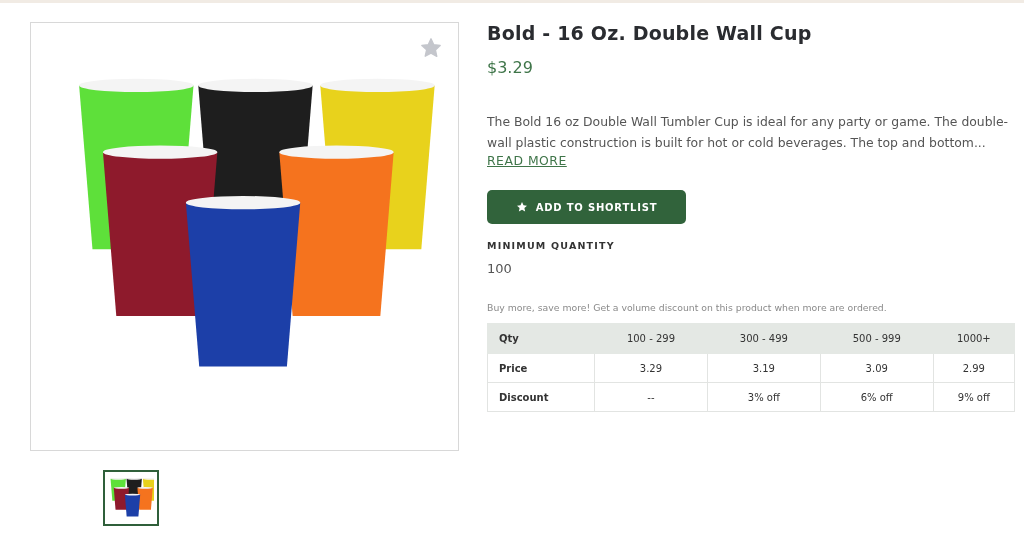 The width and height of the screenshot is (1024, 544). I want to click on product-price: $3.29, so click(510, 67).